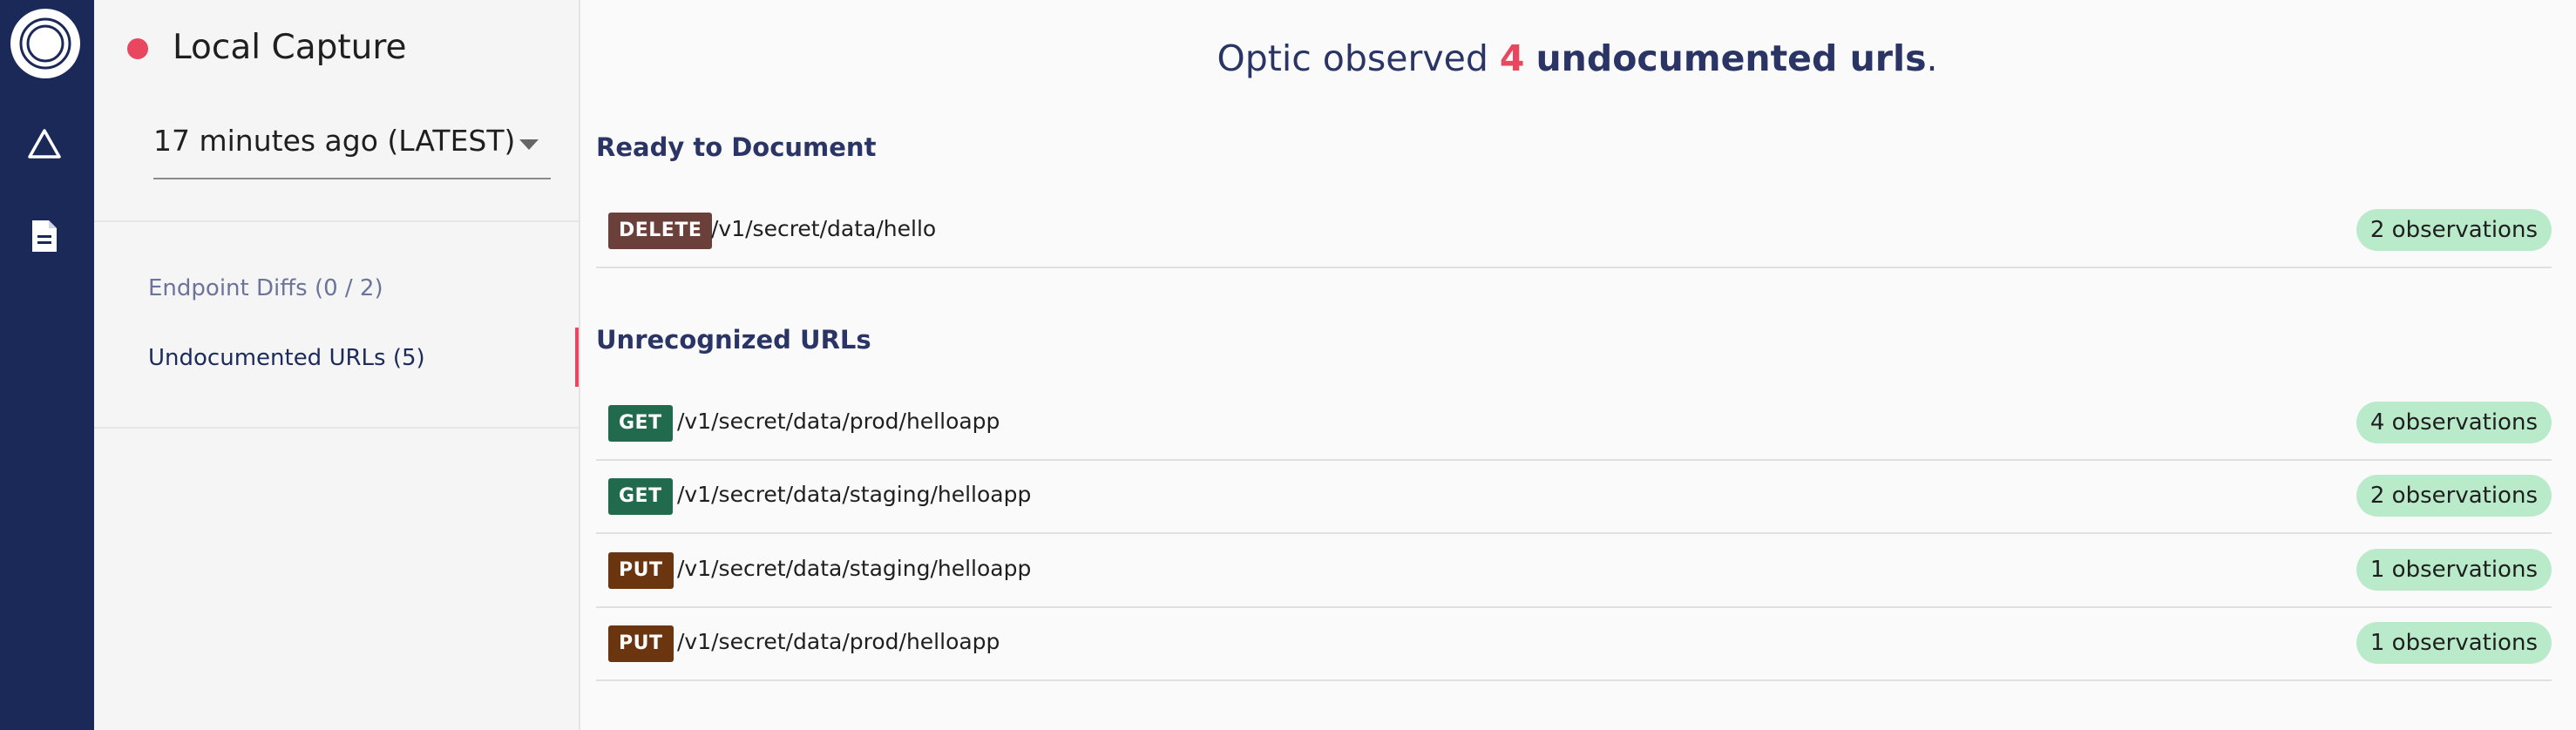 This screenshot has height=730, width=2576. What do you see at coordinates (529, 144) in the screenshot?
I see `chevron-down-icon` at bounding box center [529, 144].